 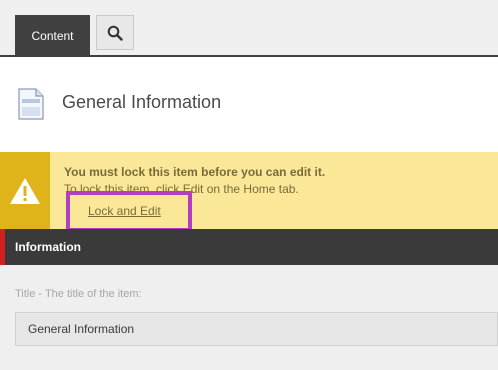 I want to click on search-button, so click(x=115, y=32).